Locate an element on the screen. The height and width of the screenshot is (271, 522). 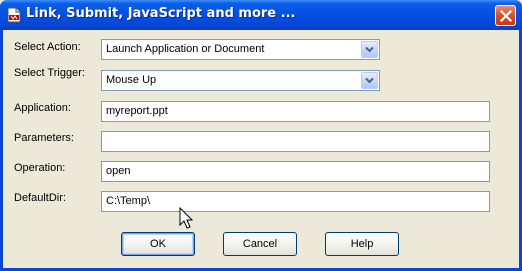
select-action-dropdown-button is located at coordinates (369, 49).